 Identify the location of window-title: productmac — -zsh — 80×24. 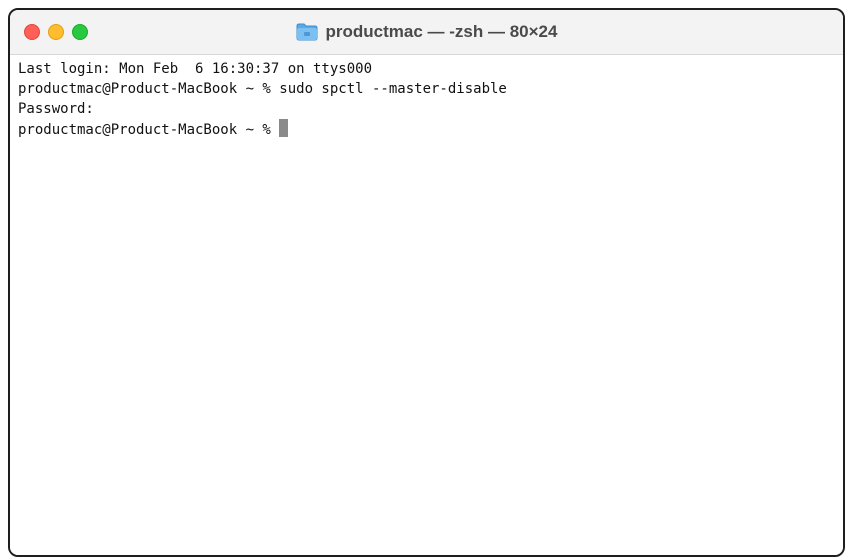
(441, 31).